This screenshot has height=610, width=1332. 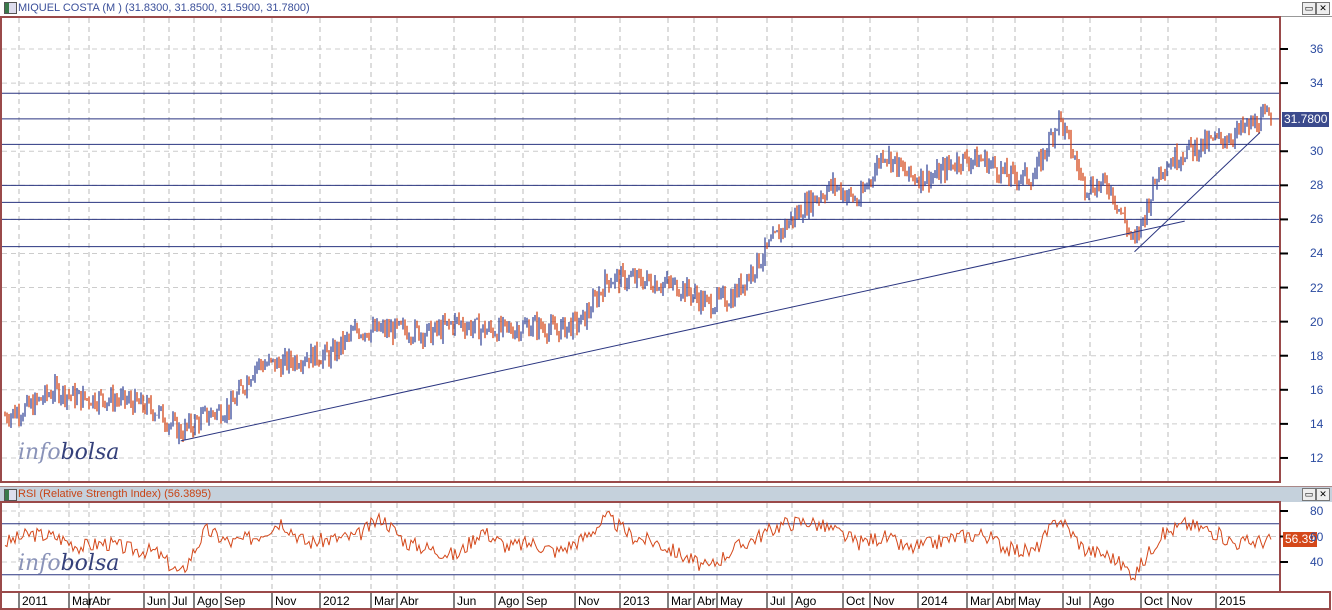 I want to click on rsi-tick-label: 80, so click(x=1317, y=511).